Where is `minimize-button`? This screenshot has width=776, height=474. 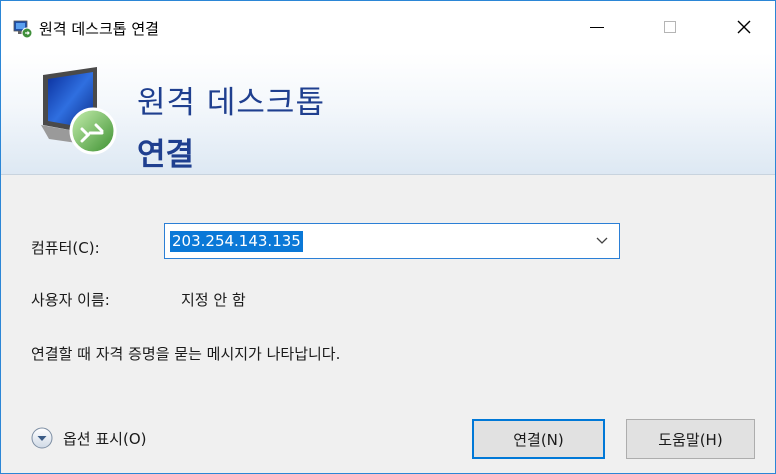 minimize-button is located at coordinates (597, 27).